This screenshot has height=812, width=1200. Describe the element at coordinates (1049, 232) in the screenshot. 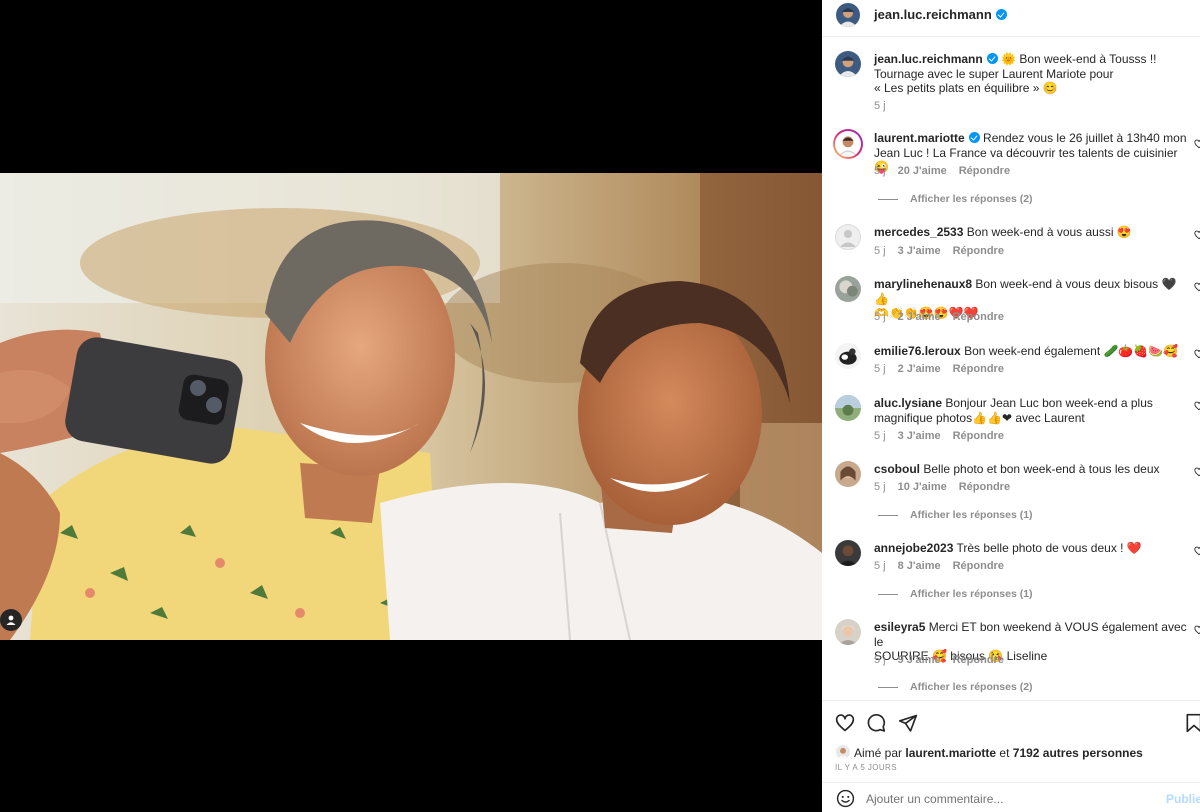

I see `comment-text: Bon week-end à vous aussi 😍` at that location.